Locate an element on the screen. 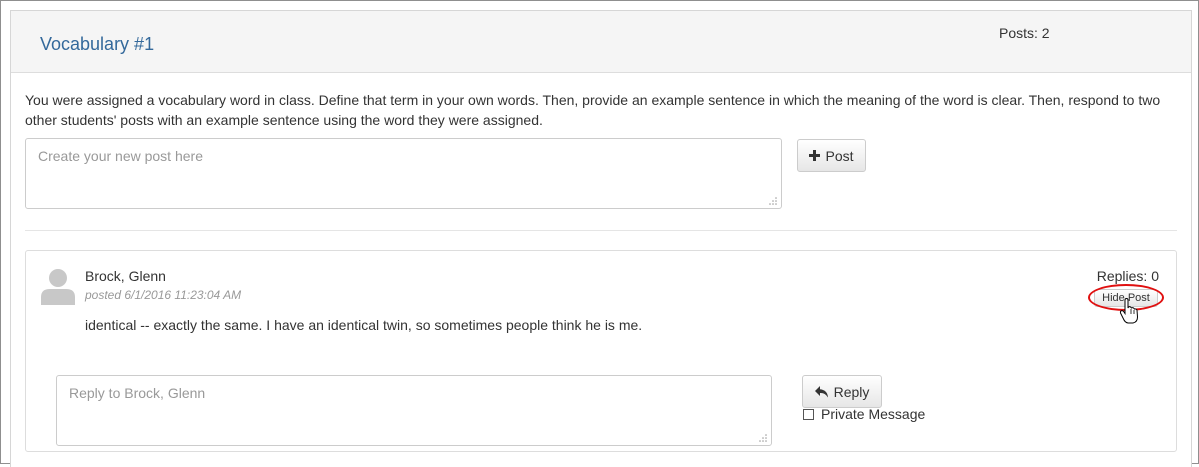  posts-count: Posts: 2 is located at coordinates (1024, 33).